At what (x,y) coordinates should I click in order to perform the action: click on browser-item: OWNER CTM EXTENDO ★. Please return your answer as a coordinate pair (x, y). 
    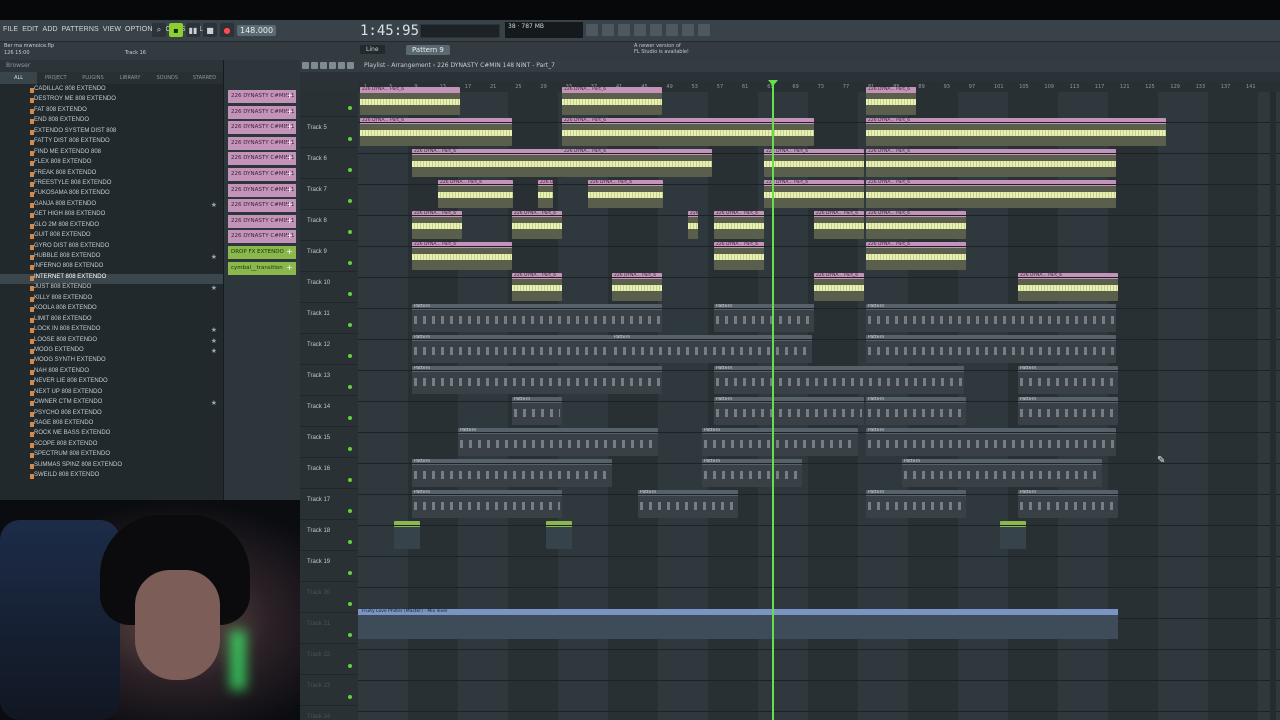
    Looking at the image, I should click on (111, 404).